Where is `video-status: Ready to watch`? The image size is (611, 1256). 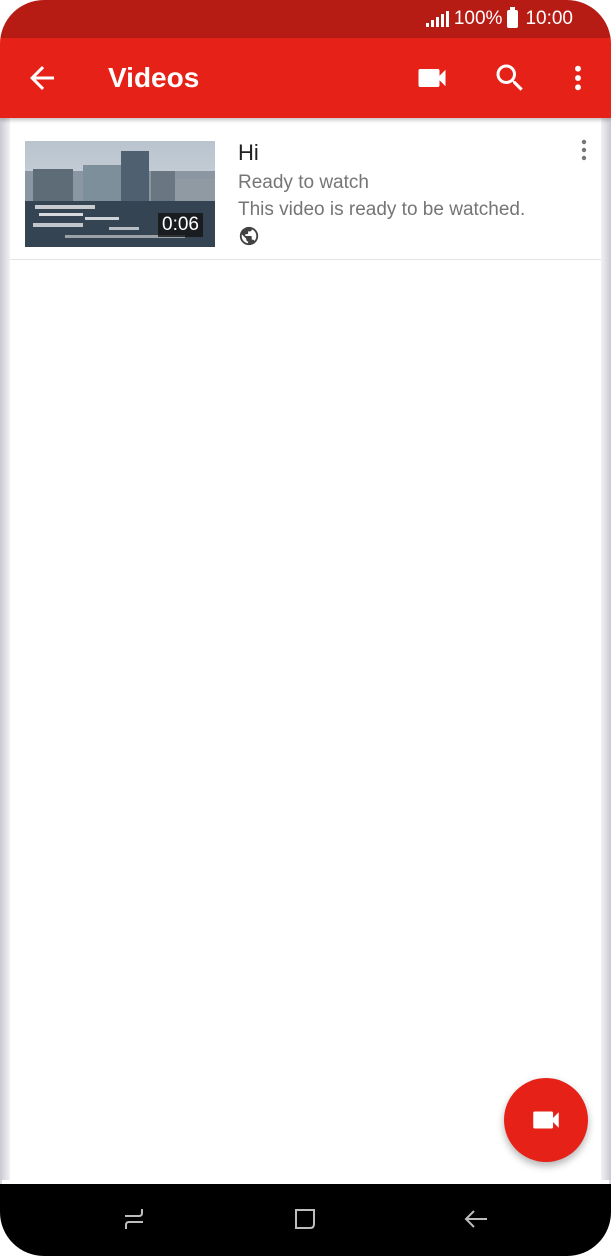
video-status: Ready to watch is located at coordinates (303, 182).